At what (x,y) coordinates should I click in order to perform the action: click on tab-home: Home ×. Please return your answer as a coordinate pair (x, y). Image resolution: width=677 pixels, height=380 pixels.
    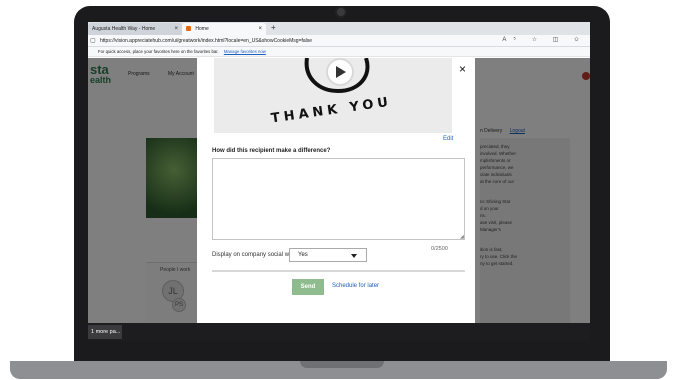
    Looking at the image, I should click on (224, 29).